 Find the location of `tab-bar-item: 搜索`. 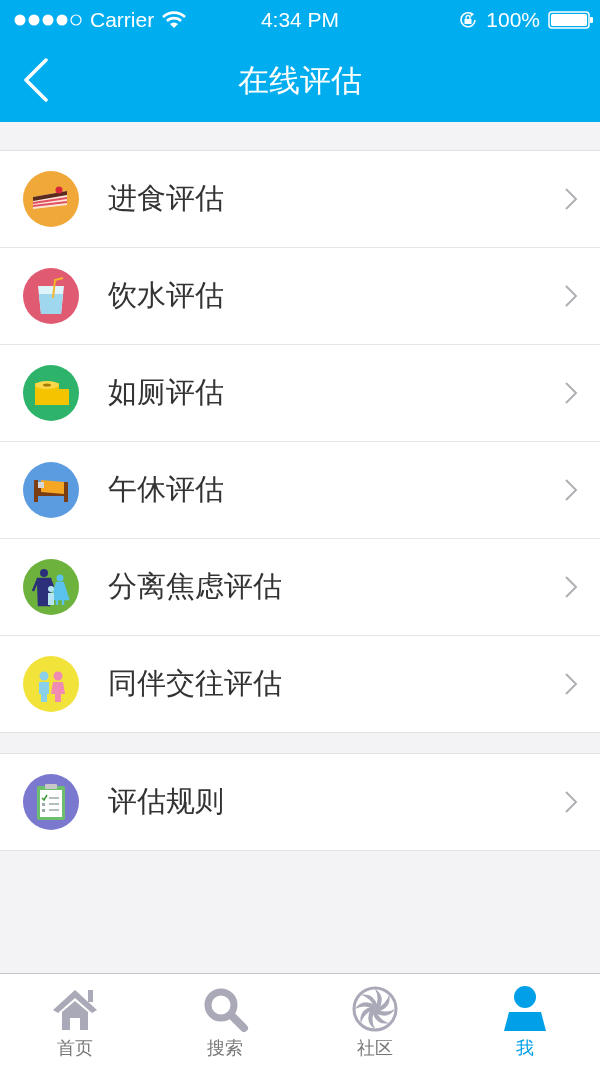

tab-bar-item: 搜索 is located at coordinates (225, 1019).